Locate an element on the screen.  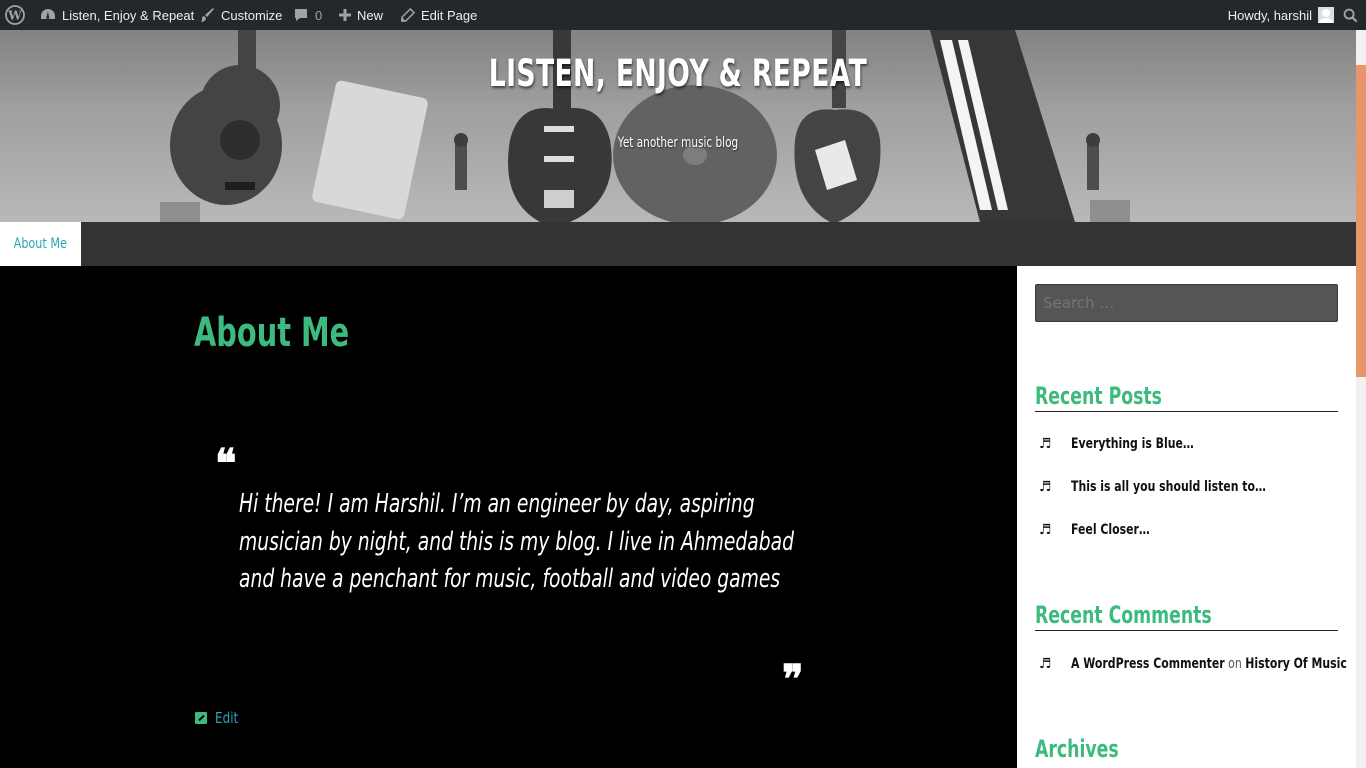
edit-label: Edit is located at coordinates (227, 718).